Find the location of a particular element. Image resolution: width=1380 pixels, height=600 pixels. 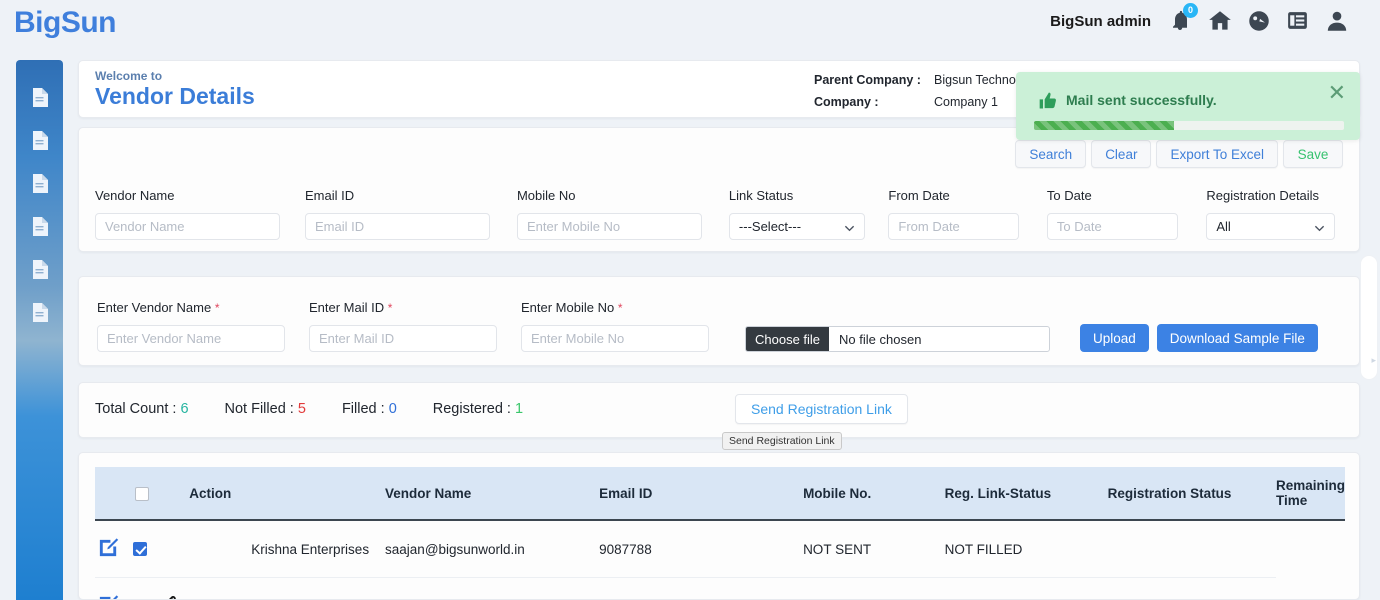

to-date-label: To Date is located at coordinates (1069, 195).